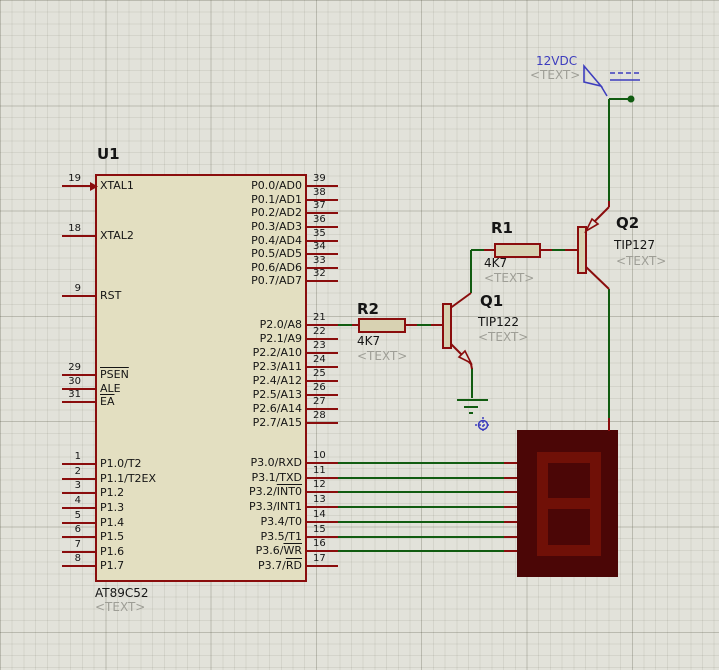  Describe the element at coordinates (117, 185) in the screenshot. I see `pin-19-label: XTAL1` at that location.